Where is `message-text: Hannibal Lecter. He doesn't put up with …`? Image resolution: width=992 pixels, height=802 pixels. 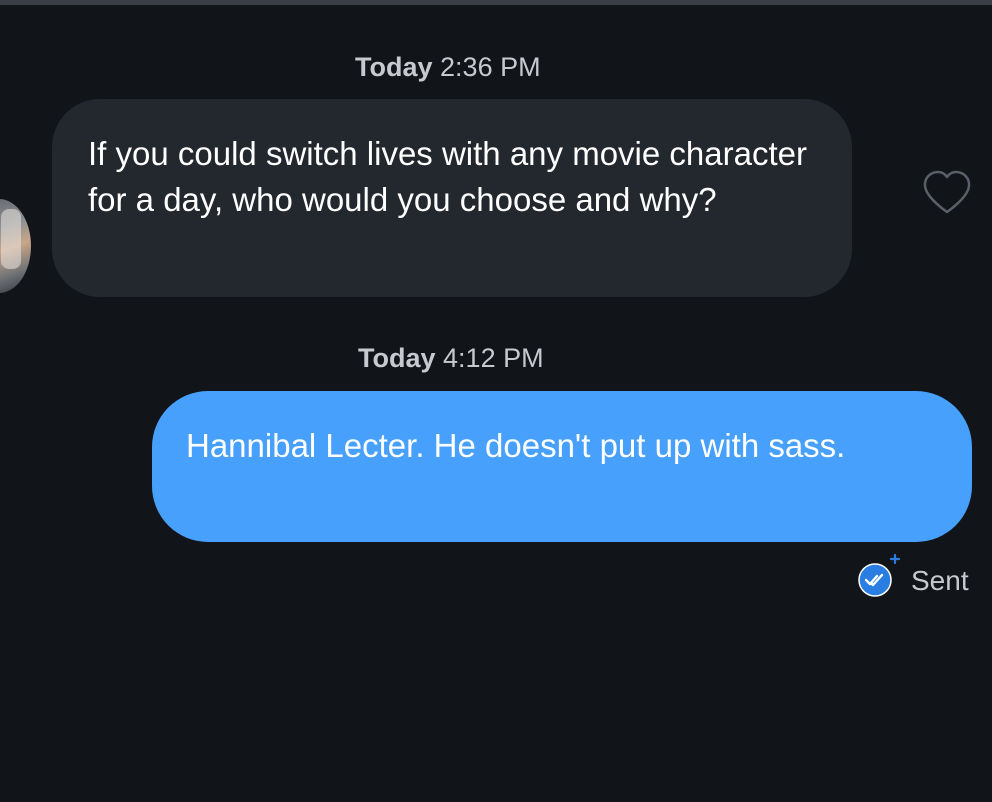 message-text: Hannibal Lecter. He doesn't put up with … is located at coordinates (516, 445).